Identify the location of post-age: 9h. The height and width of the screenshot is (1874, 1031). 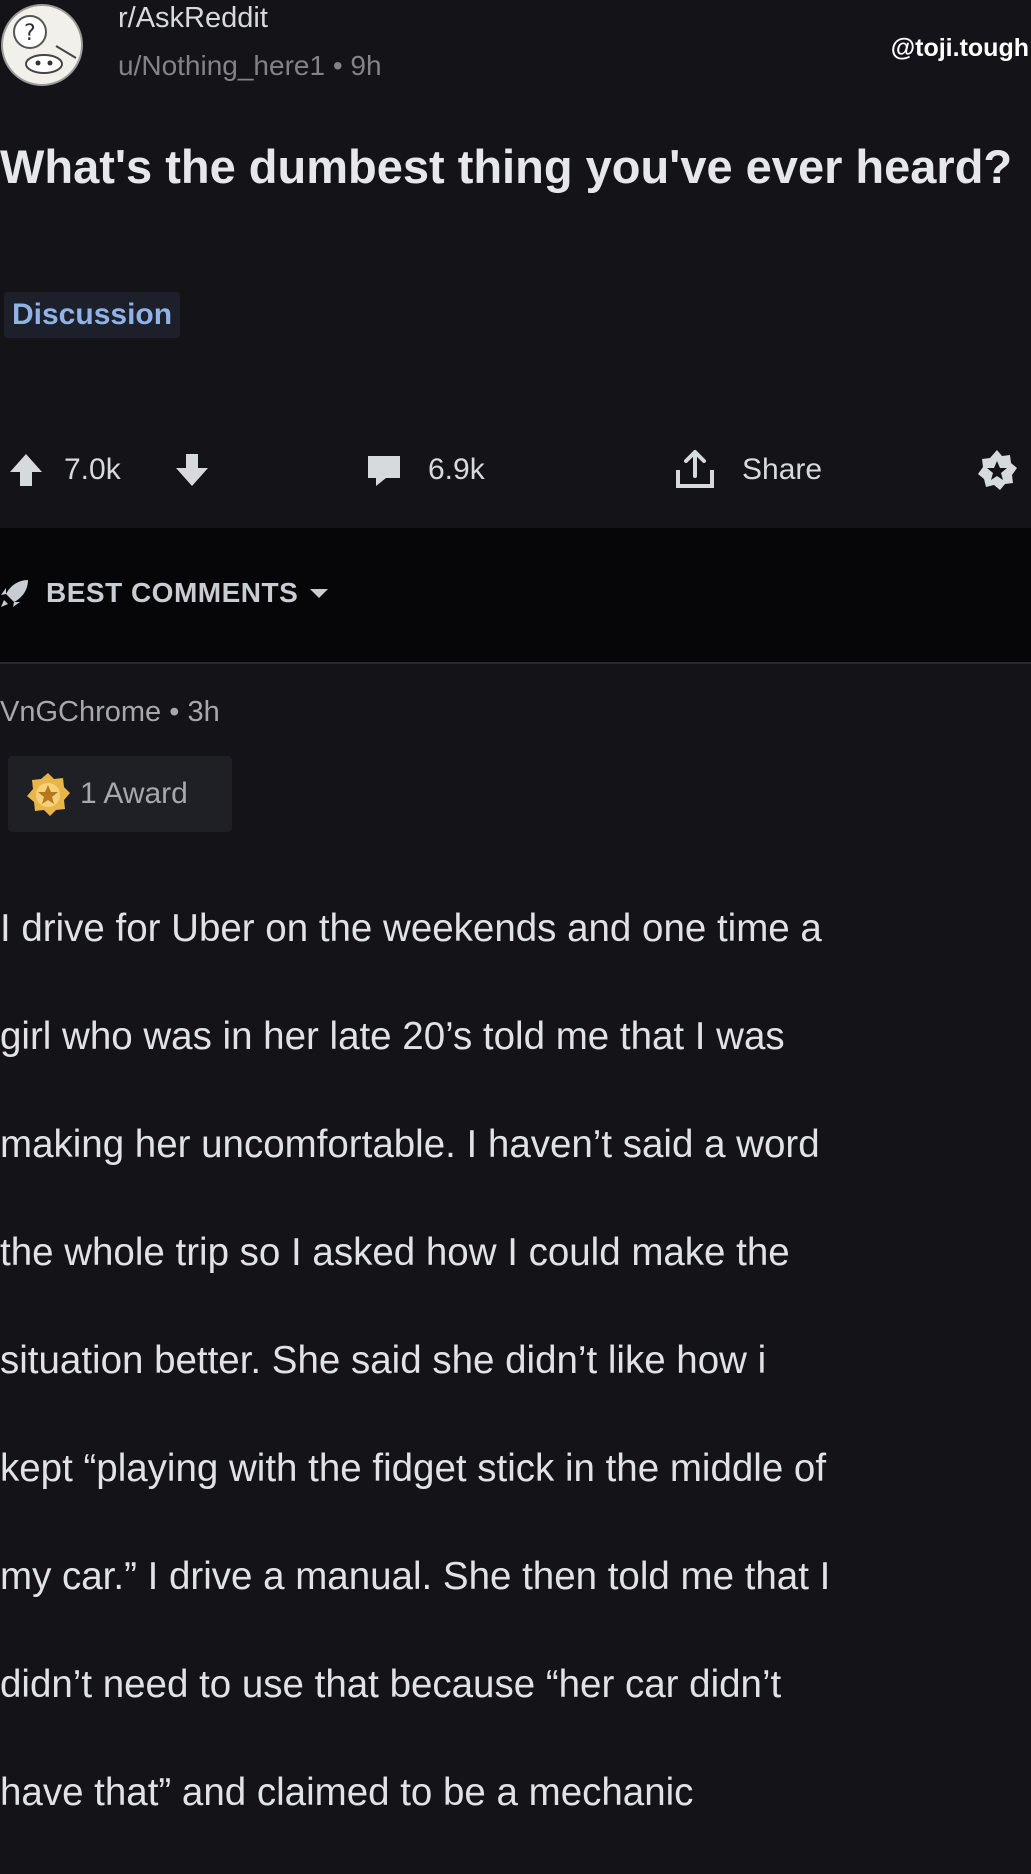
(366, 65).